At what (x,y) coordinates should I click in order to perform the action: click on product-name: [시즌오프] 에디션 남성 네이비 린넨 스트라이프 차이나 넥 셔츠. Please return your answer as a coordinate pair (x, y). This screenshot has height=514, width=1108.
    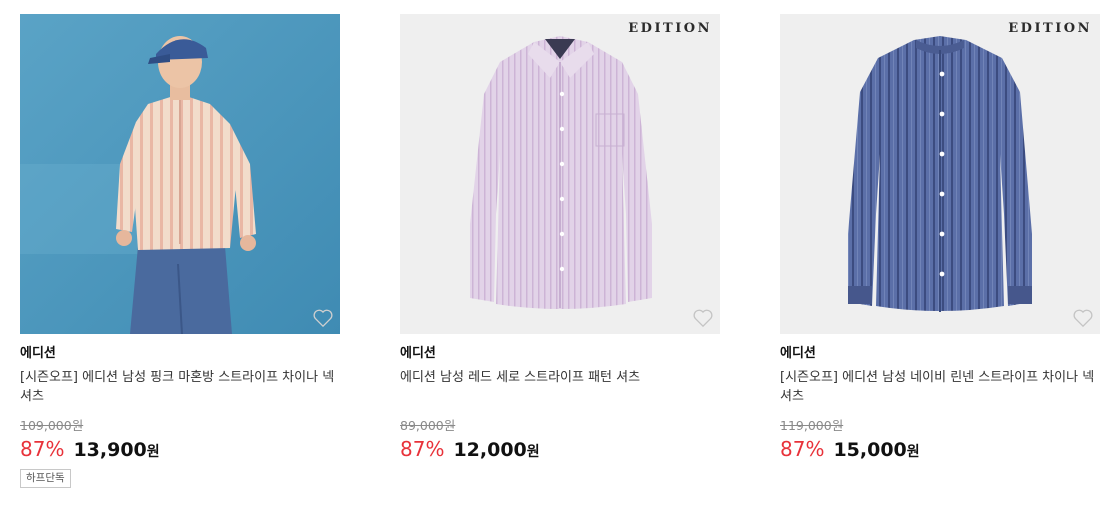
    Looking at the image, I should click on (941, 387).